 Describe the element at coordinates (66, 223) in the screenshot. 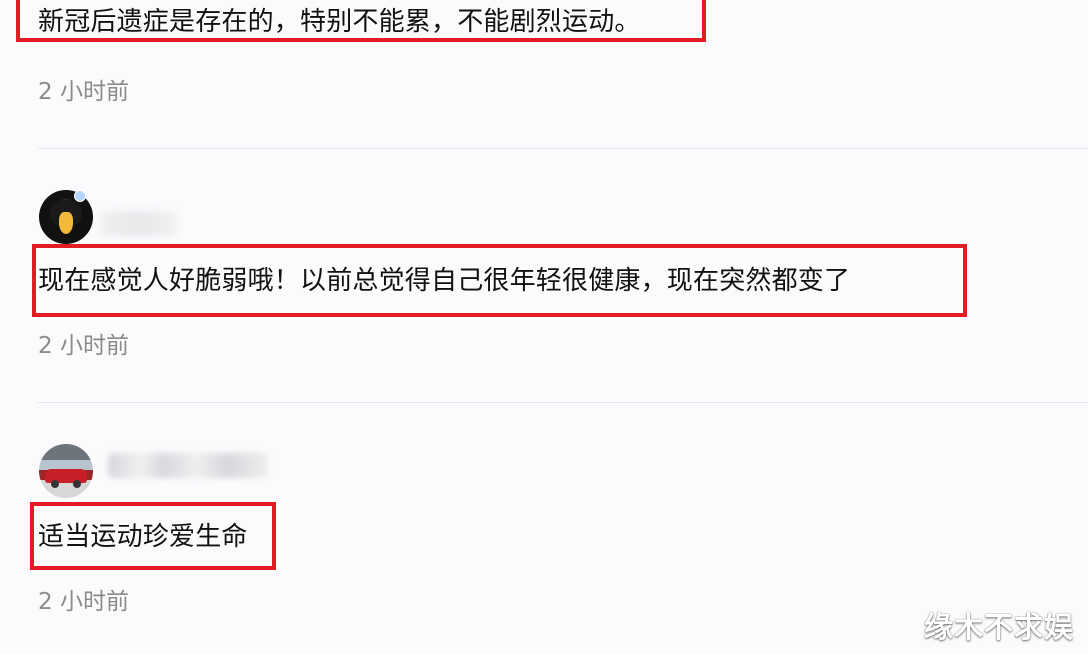

I see `avatar-face-shape` at that location.